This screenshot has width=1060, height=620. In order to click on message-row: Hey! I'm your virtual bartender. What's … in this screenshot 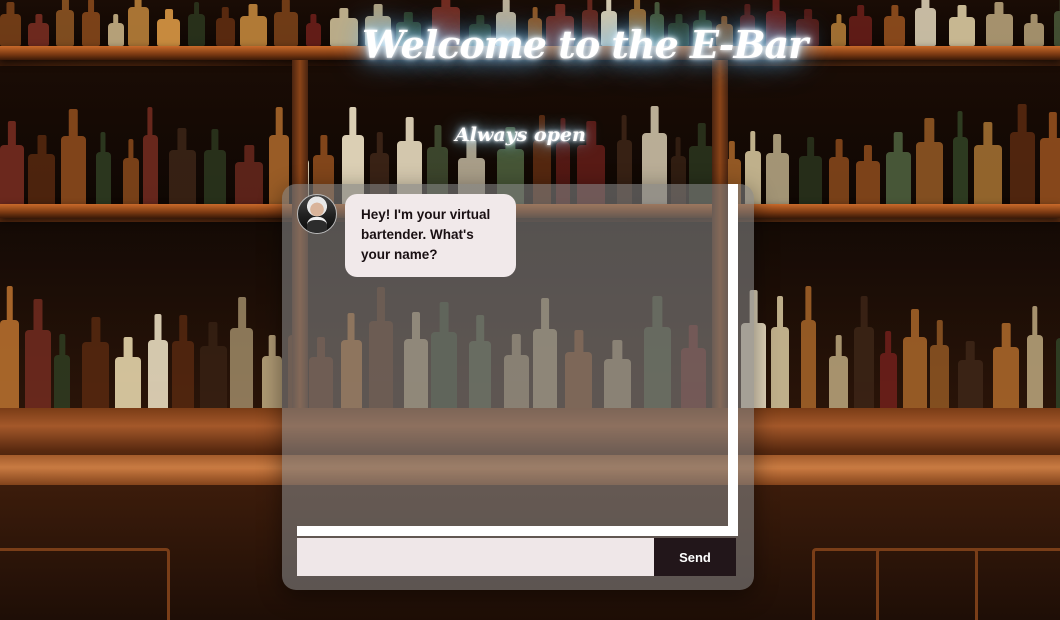, I will do `click(406, 235)`.